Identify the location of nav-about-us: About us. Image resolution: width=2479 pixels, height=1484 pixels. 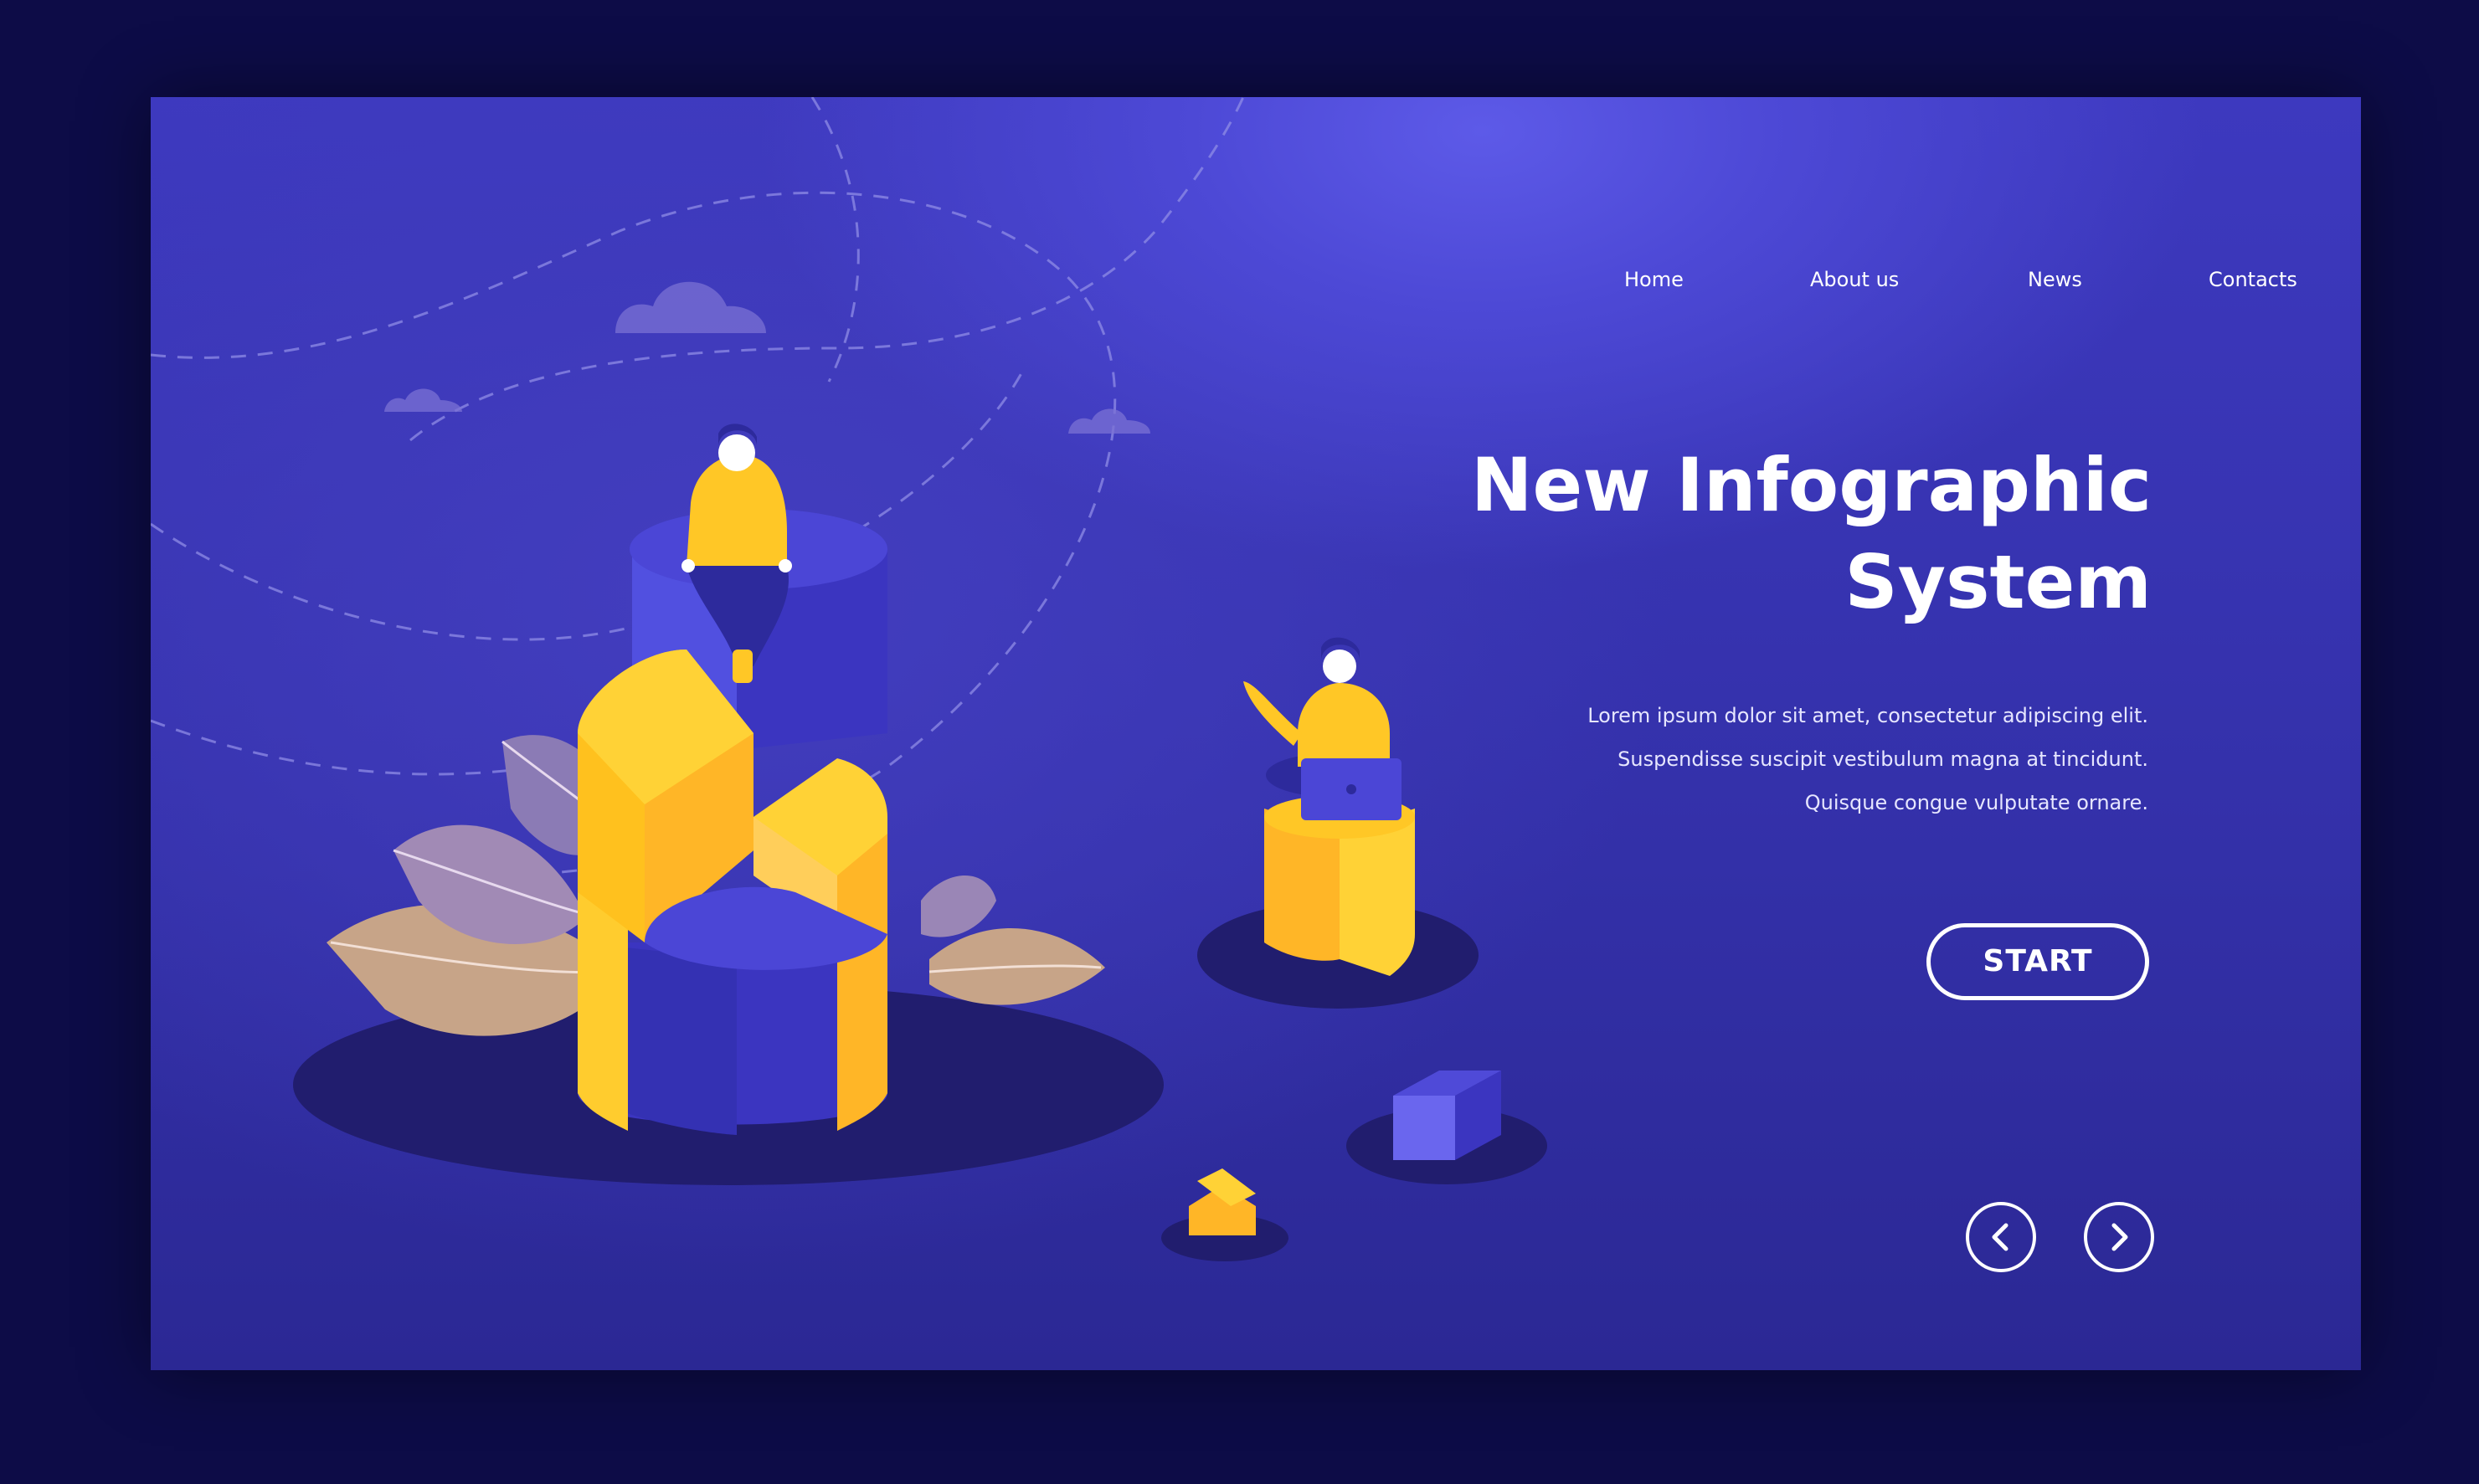
(1854, 279).